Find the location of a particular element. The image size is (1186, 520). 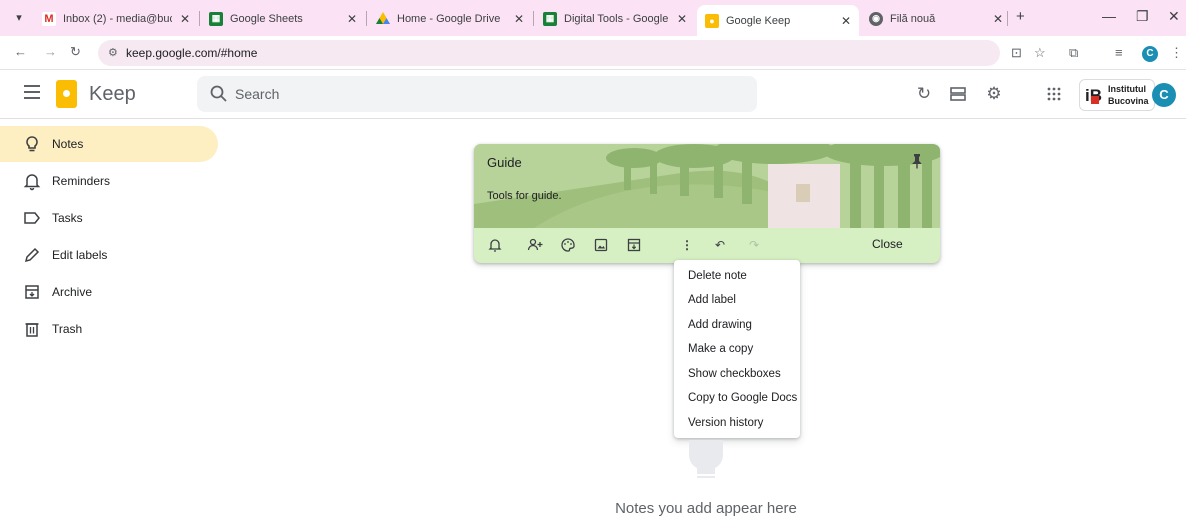

menu-item-version-history: Version history is located at coordinates (737, 423).